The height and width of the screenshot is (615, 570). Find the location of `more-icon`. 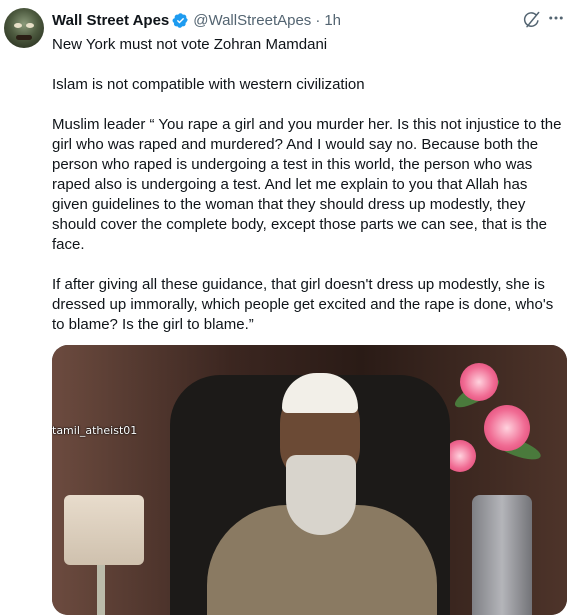

more-icon is located at coordinates (556, 18).